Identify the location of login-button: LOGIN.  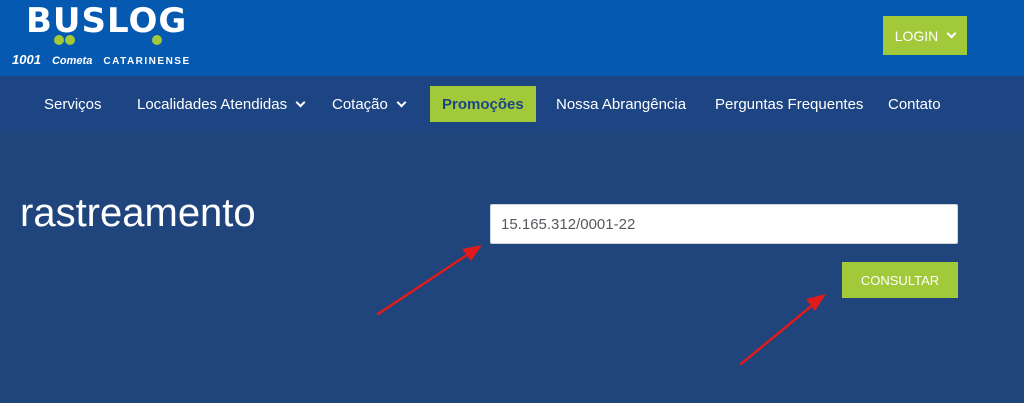
(925, 35).